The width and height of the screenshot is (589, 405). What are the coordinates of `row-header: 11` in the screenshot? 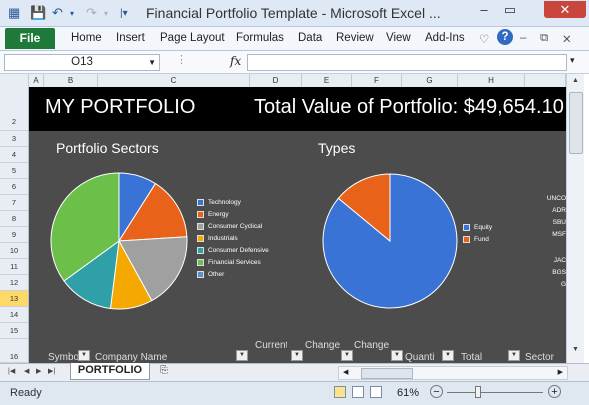 It's located at (14, 267).